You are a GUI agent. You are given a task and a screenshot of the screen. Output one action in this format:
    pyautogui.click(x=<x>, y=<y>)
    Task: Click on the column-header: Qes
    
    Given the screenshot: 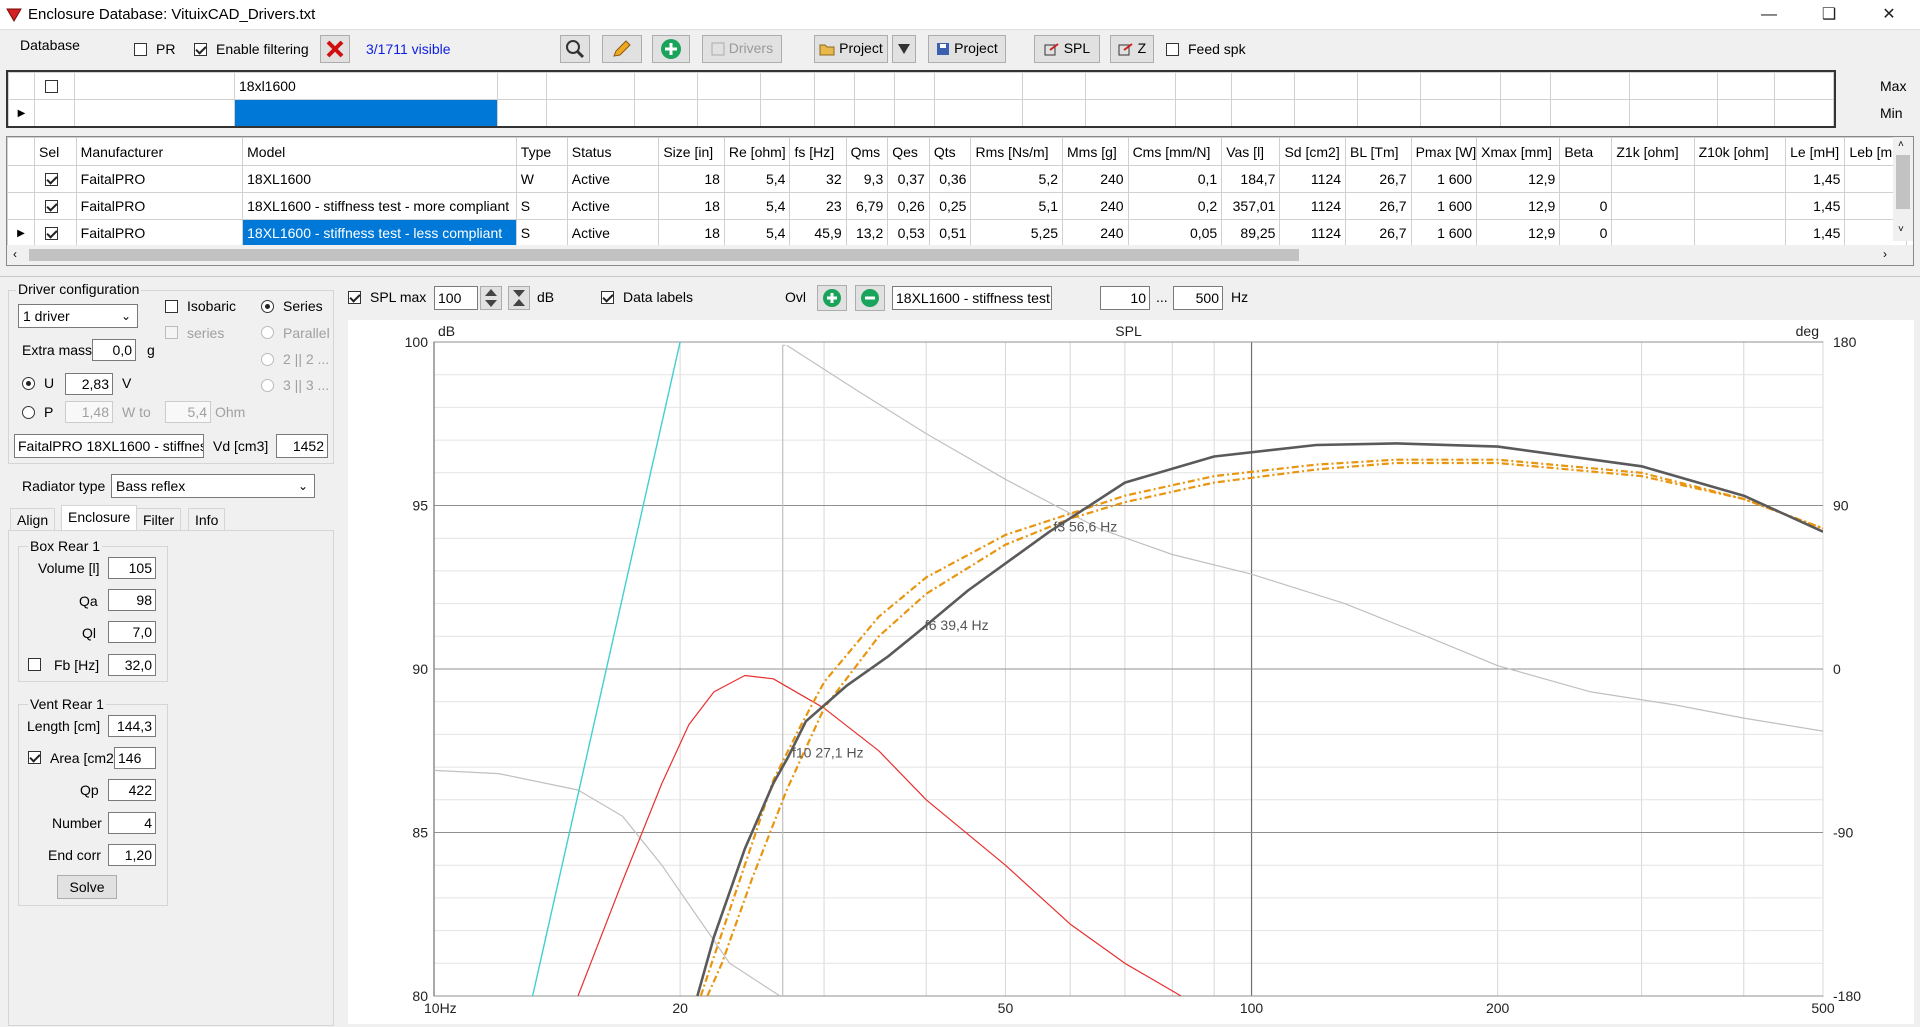 What is the action you would take?
    pyautogui.click(x=908, y=151)
    